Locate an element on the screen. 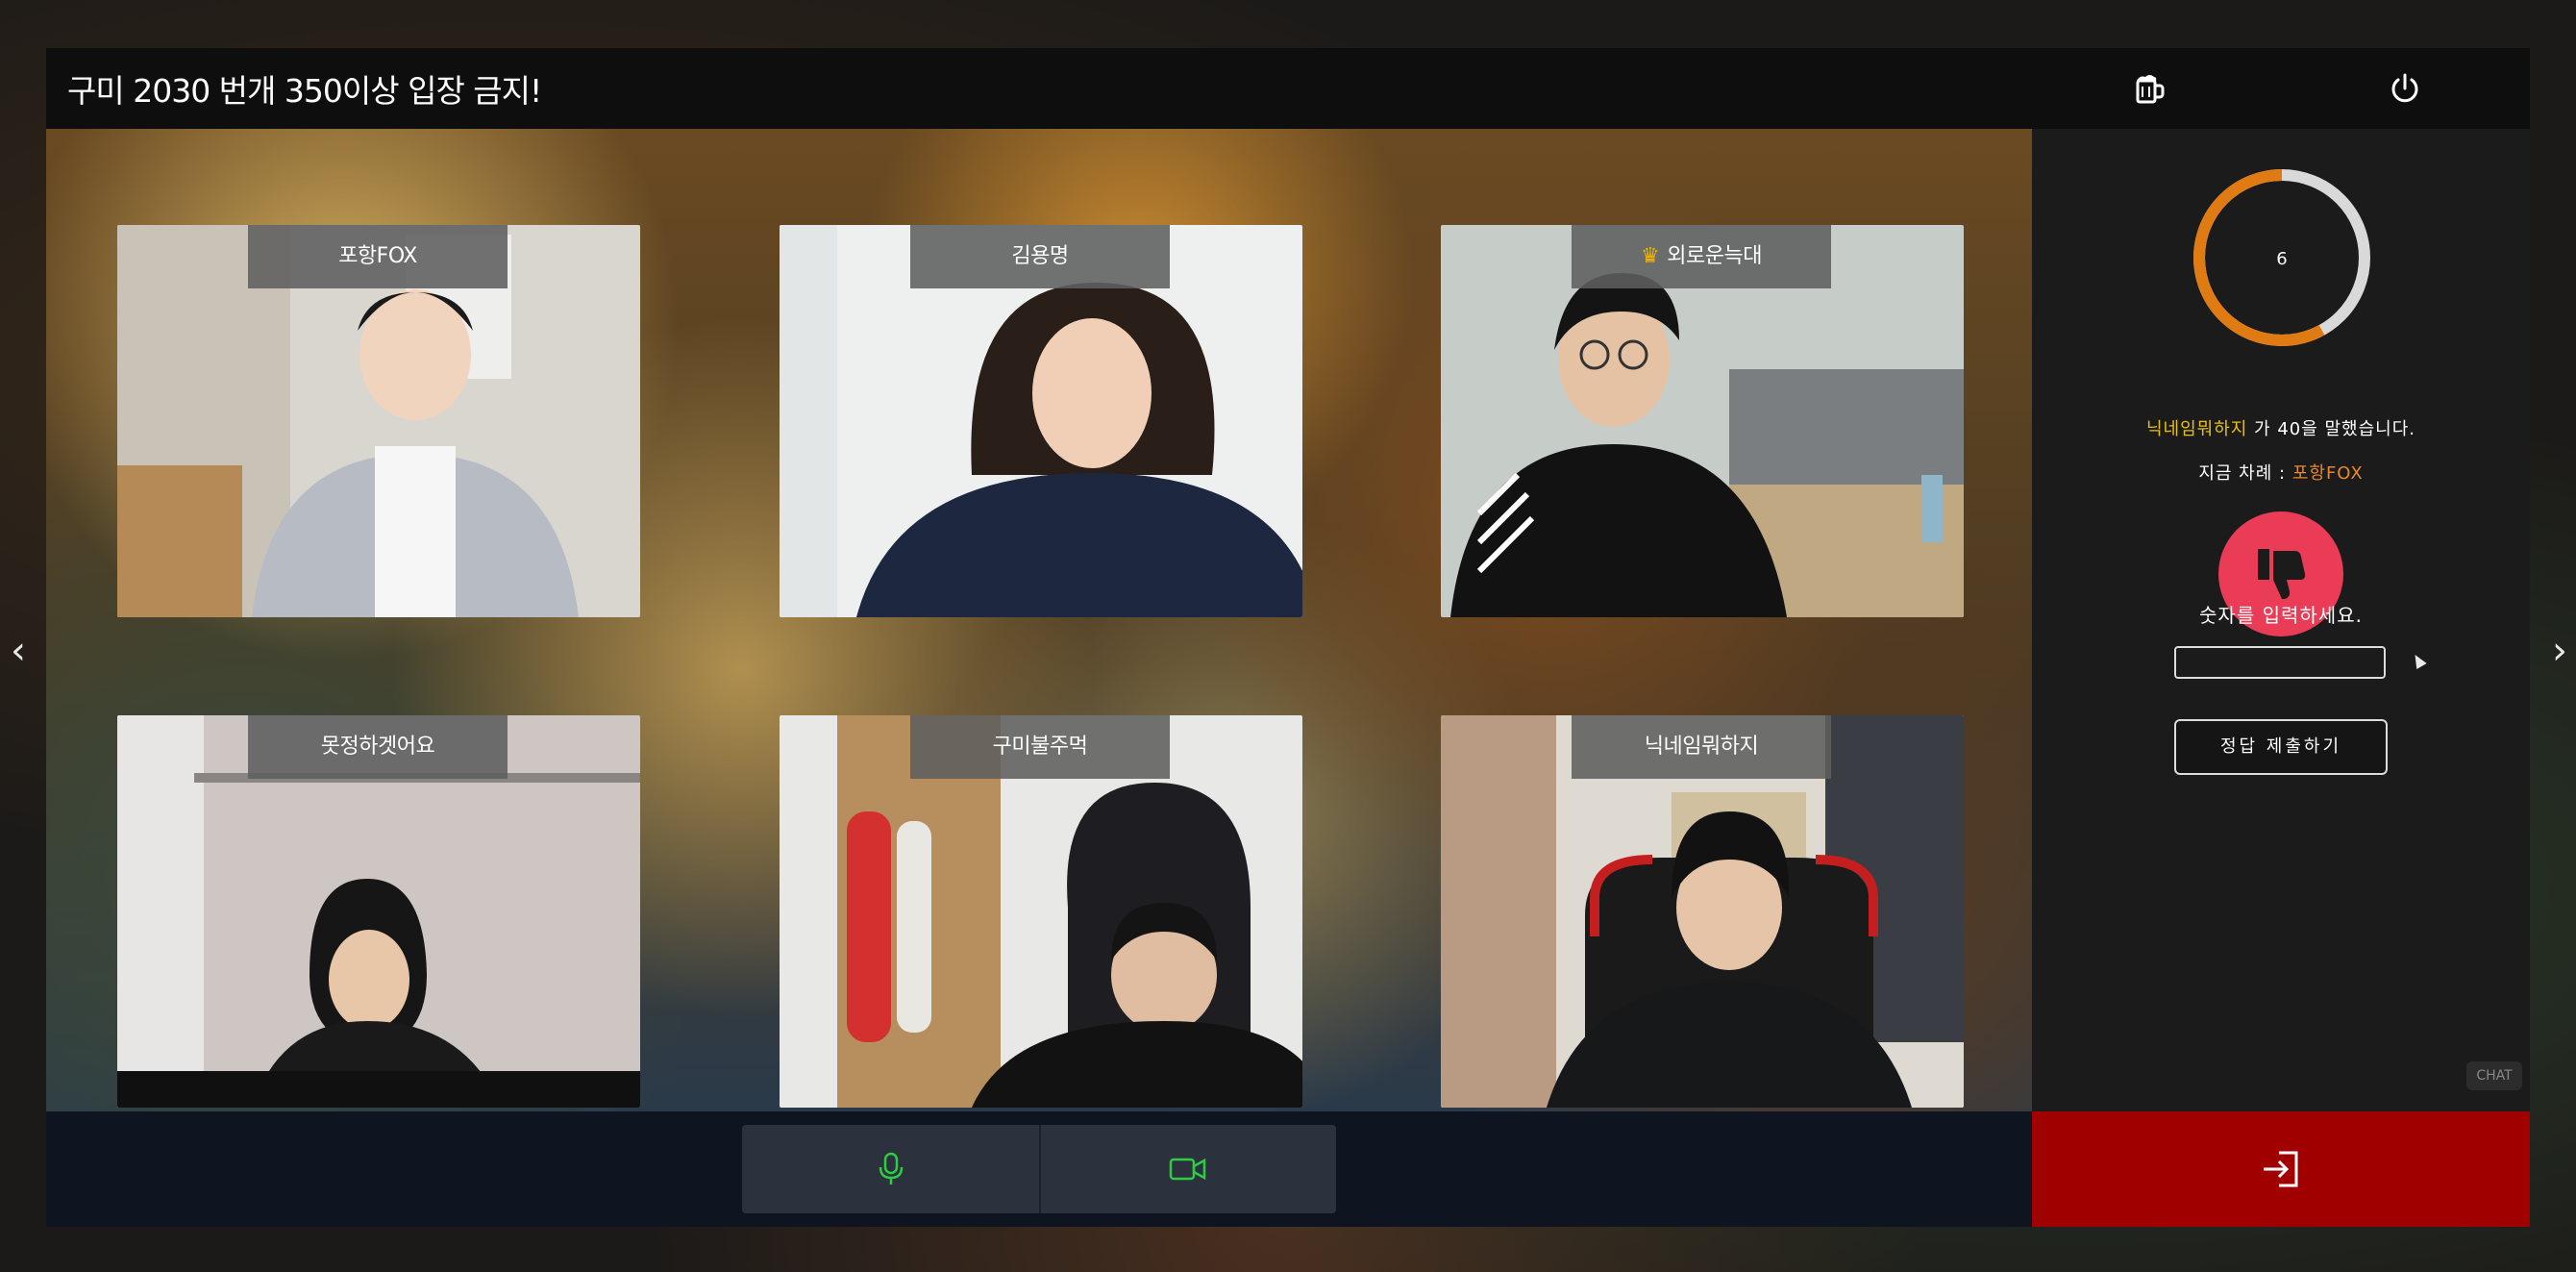 This screenshot has width=2576, height=1272. video-camera-icon is located at coordinates (1187, 1169).